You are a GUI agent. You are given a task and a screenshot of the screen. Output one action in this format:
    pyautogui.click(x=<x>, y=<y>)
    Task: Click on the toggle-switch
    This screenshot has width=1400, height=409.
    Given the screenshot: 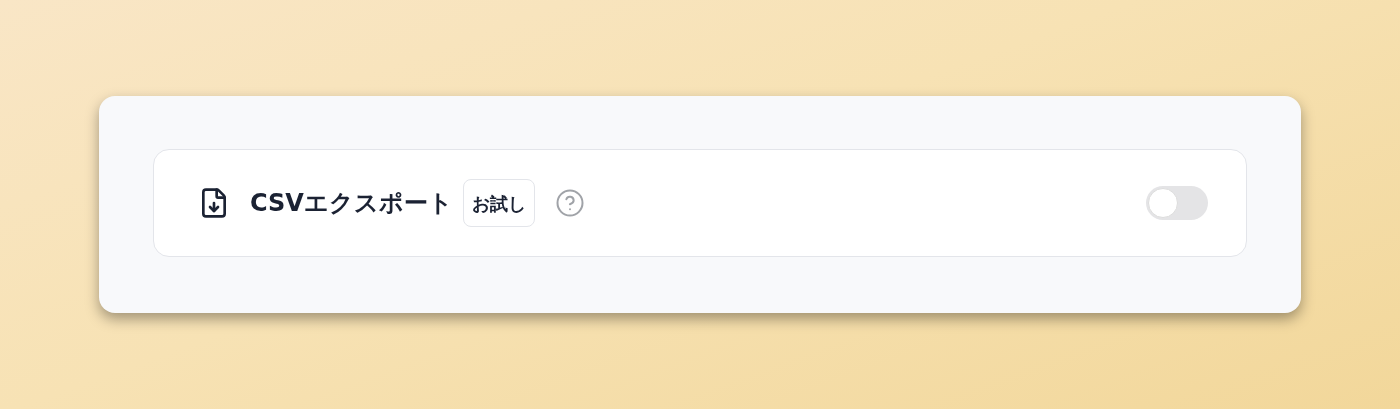 What is the action you would take?
    pyautogui.click(x=1177, y=203)
    